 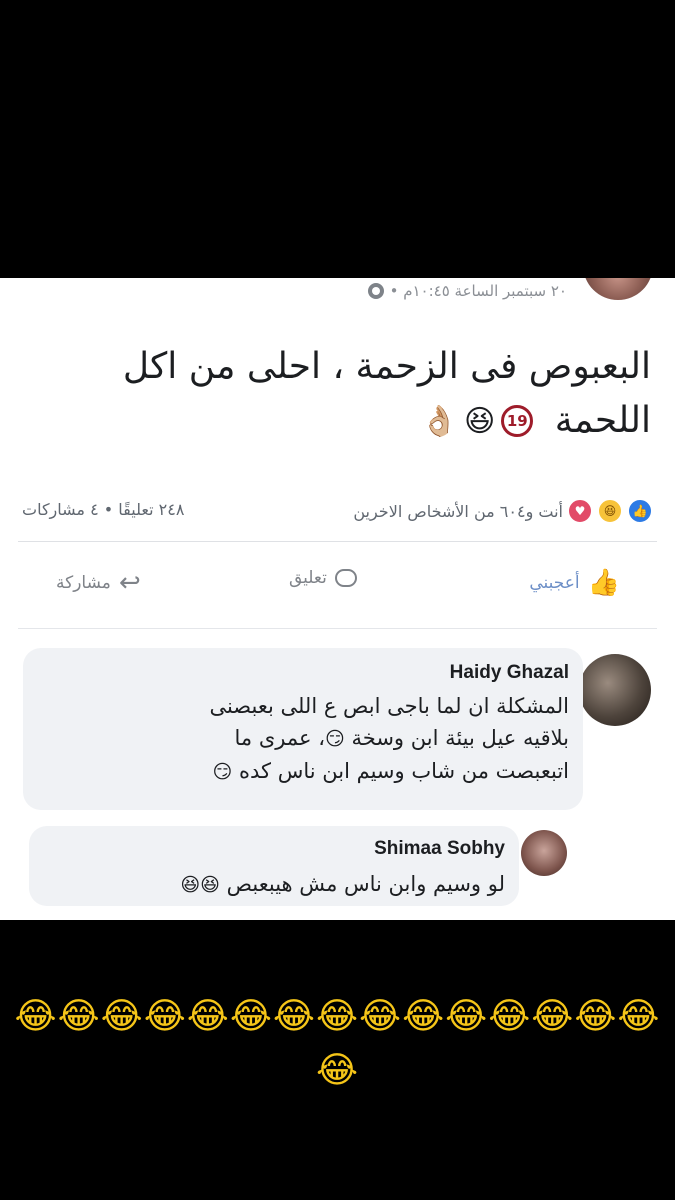 What do you see at coordinates (375, 291) in the screenshot?
I see `globe-icon` at bounding box center [375, 291].